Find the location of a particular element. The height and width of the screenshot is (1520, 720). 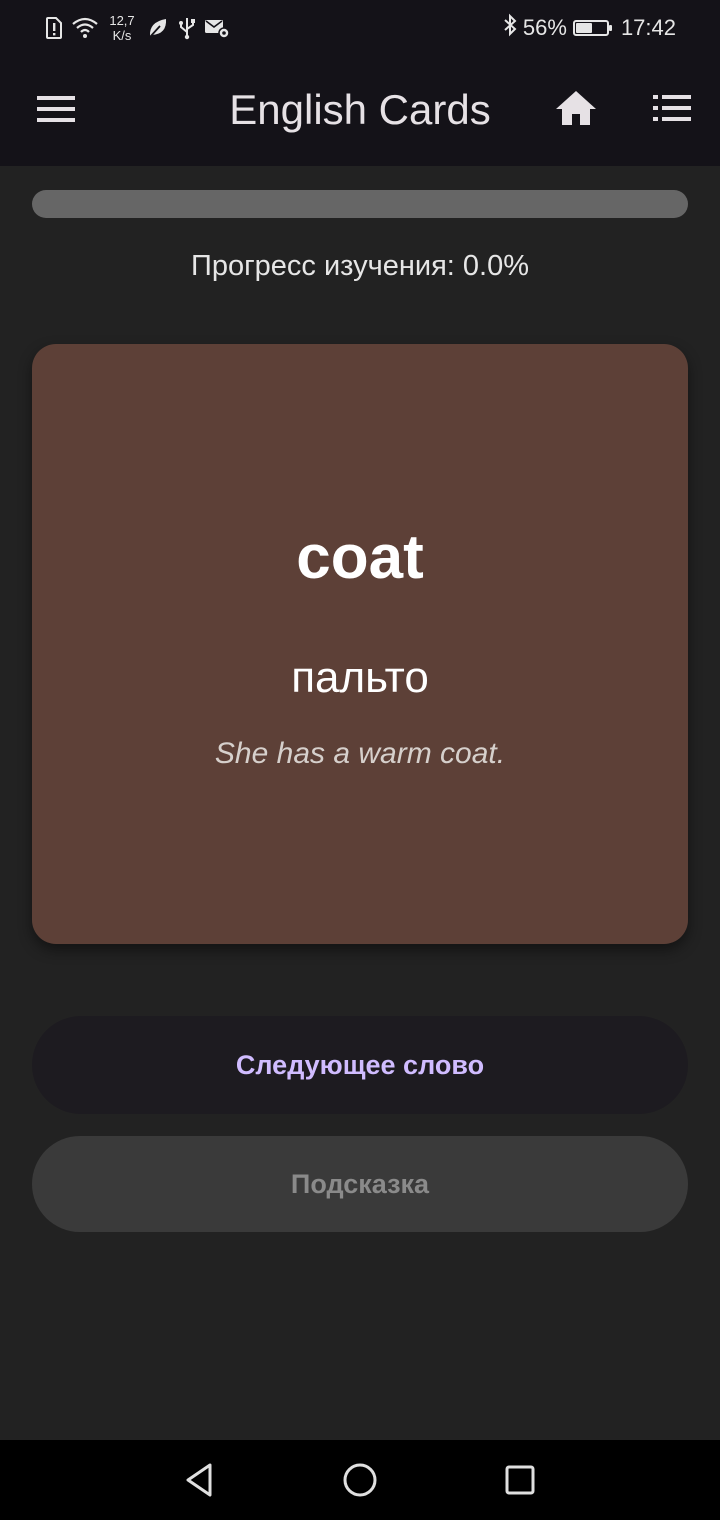

progress-label: Прогресс изучения: is located at coordinates (326, 266).